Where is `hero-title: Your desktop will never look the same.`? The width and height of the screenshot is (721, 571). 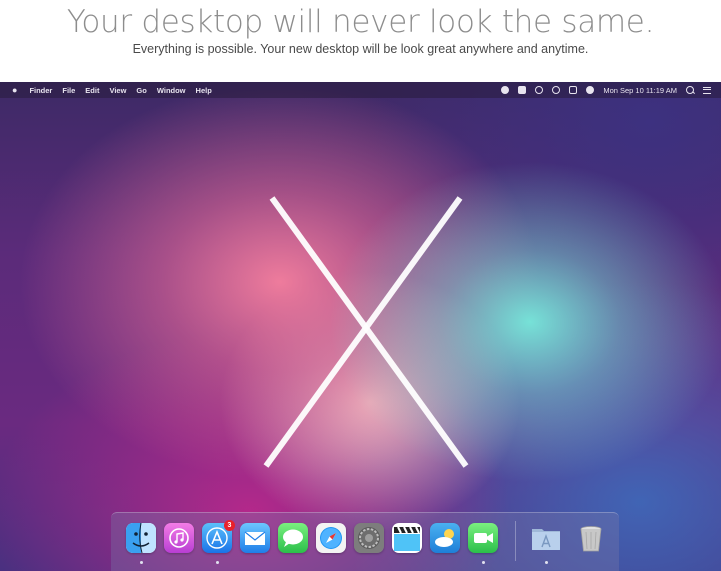
hero-title: Your desktop will never look the same. is located at coordinates (360, 22).